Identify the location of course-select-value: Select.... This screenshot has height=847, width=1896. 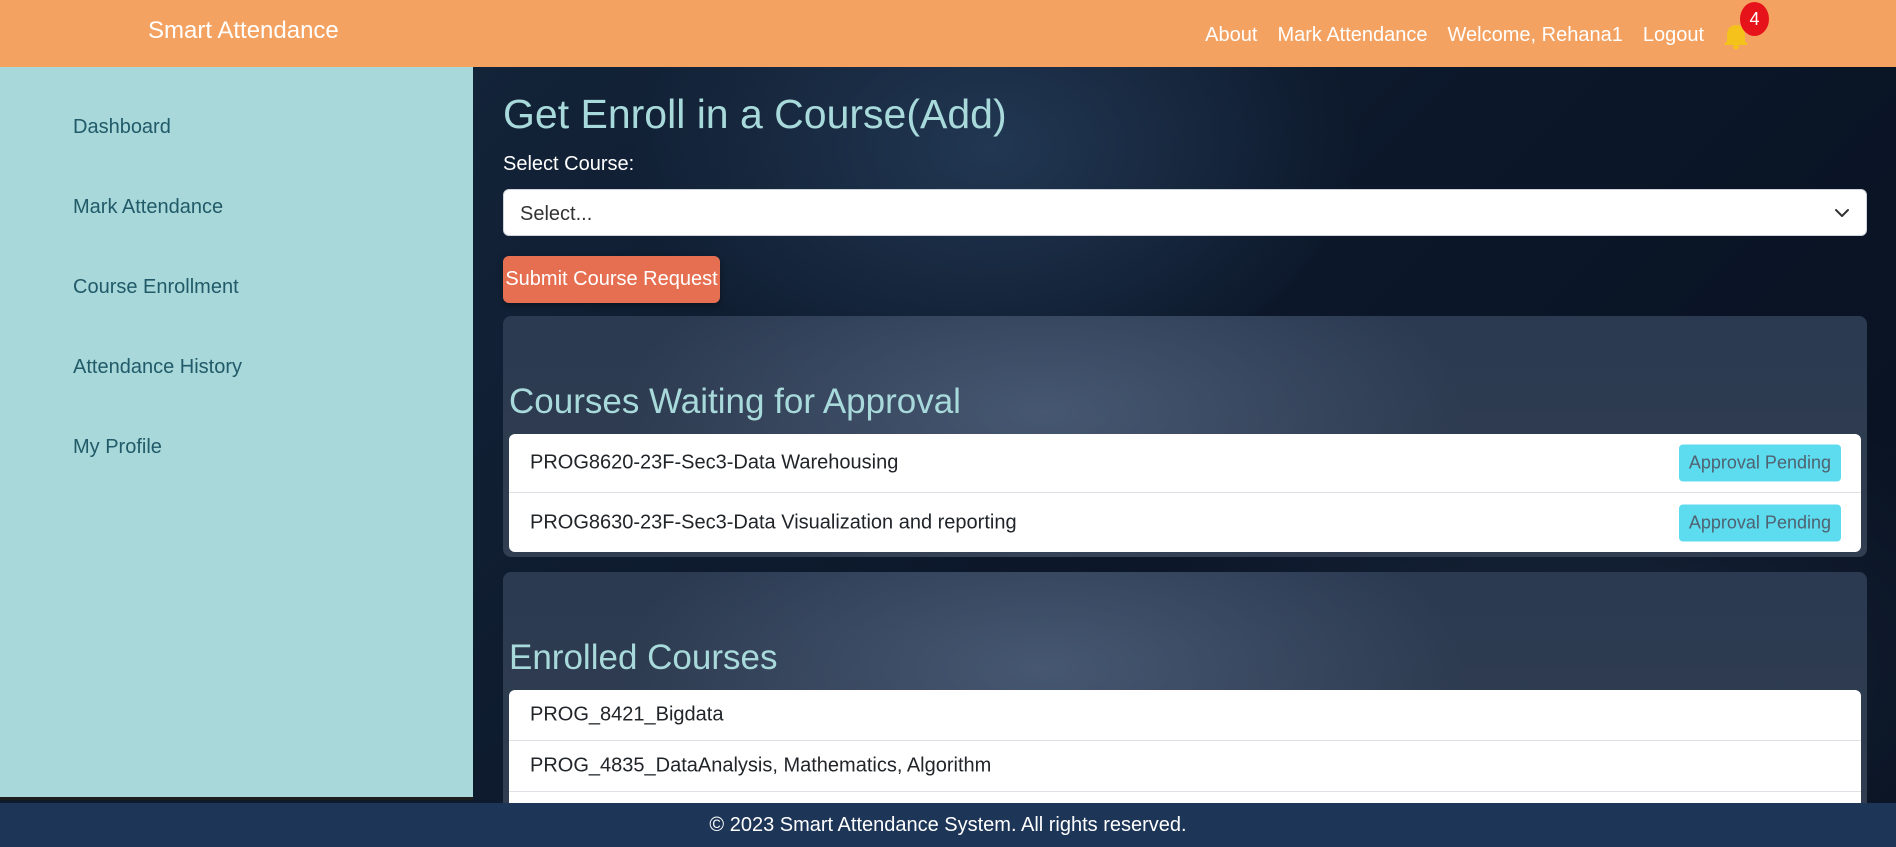
(556, 214).